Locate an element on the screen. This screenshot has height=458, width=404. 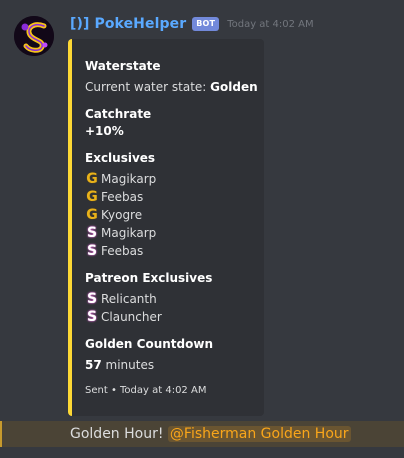
list-item: S Magikarp is located at coordinates (170, 233).